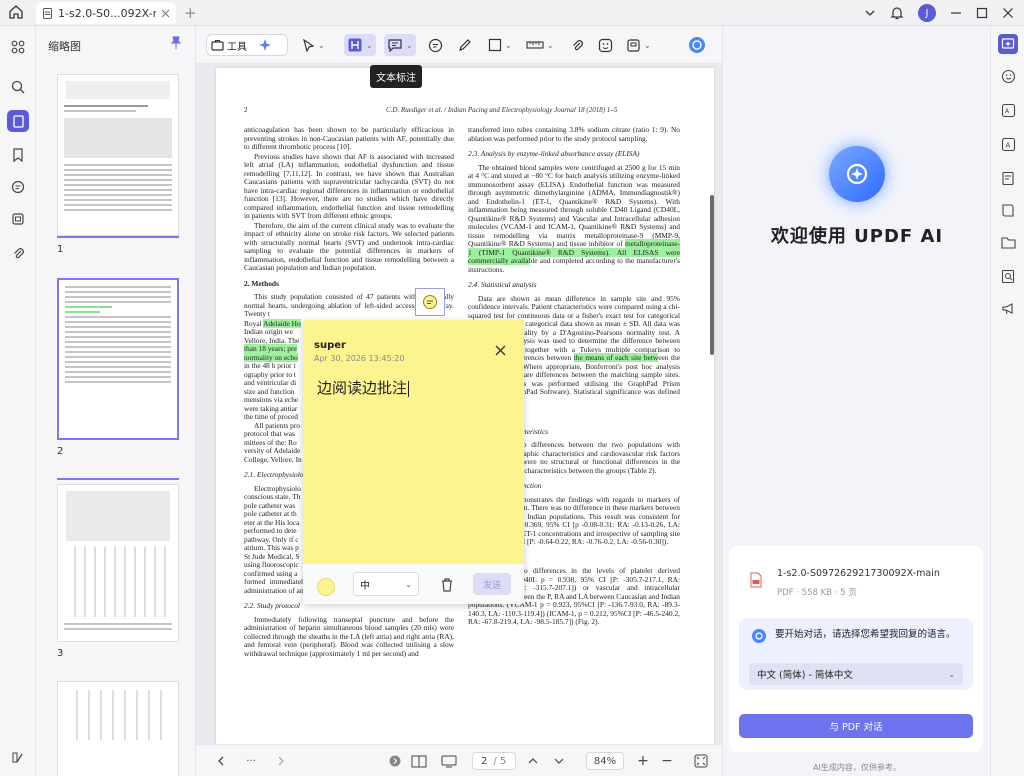 The height and width of the screenshot is (776, 1024). Describe the element at coordinates (18, 121) in the screenshot. I see `thumbnails-icon` at that location.